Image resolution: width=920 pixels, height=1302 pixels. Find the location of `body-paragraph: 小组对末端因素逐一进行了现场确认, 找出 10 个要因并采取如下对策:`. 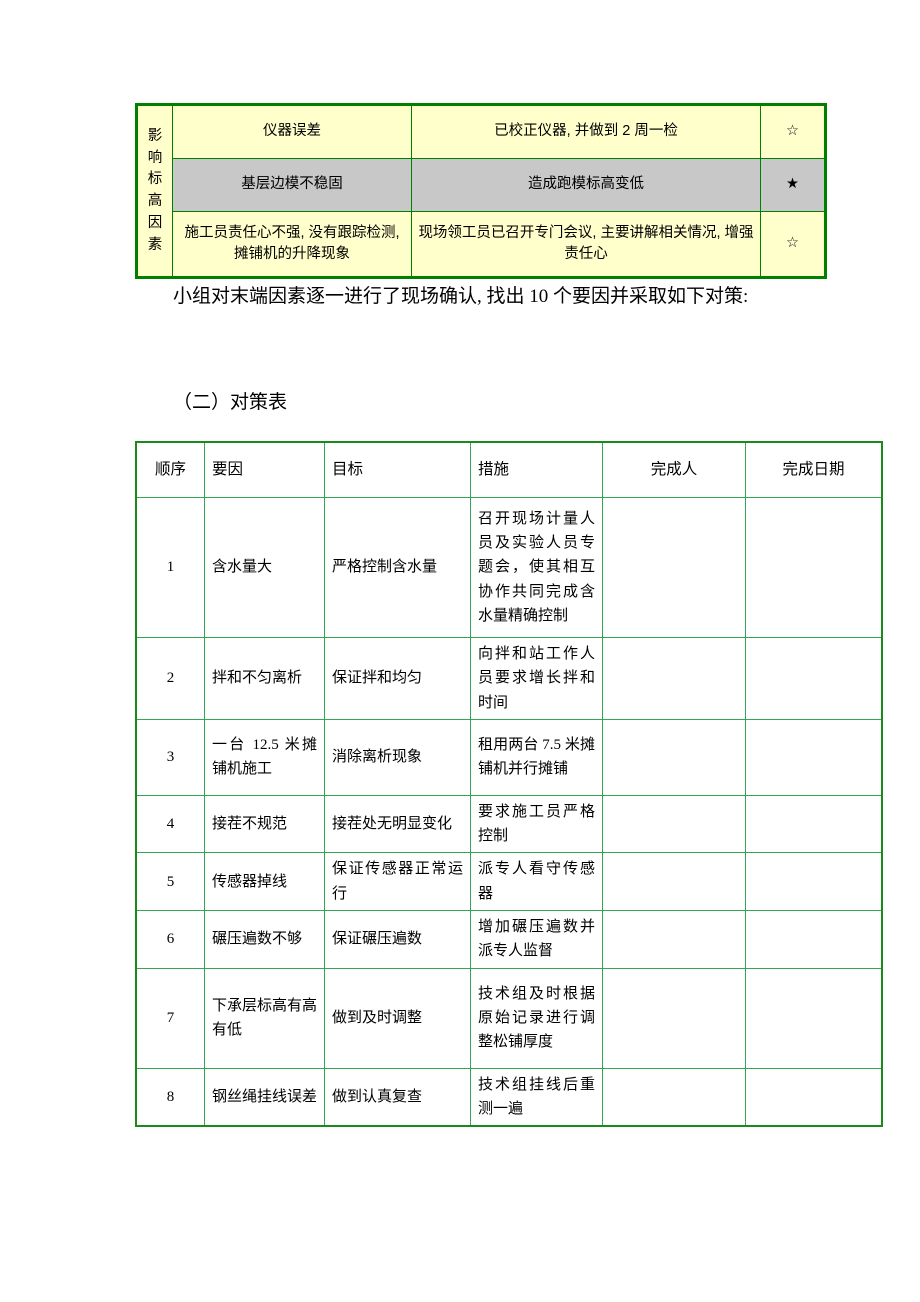

body-paragraph: 小组对末端因素逐一进行了现场确认, 找出 10 个要因并采取如下对策: is located at coordinates (461, 296).